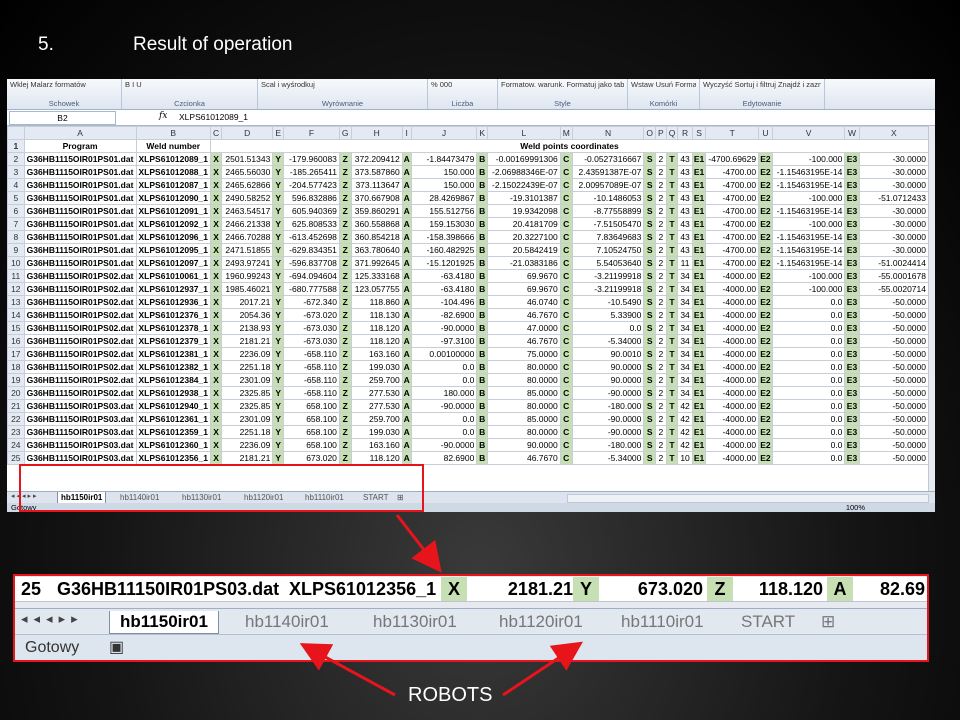  What do you see at coordinates (685, 432) in the screenshot?
I see `value-cell: 42` at bounding box center [685, 432].